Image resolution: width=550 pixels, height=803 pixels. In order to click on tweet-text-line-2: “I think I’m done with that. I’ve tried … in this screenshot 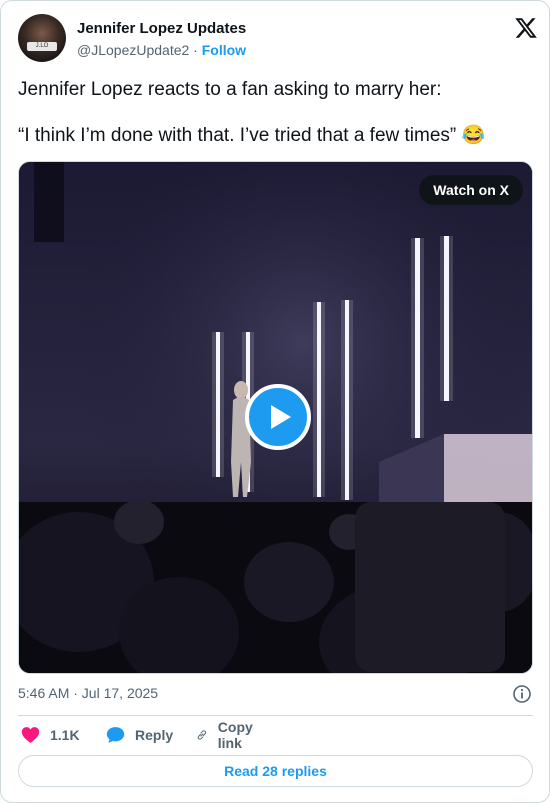, I will do `click(252, 135)`.